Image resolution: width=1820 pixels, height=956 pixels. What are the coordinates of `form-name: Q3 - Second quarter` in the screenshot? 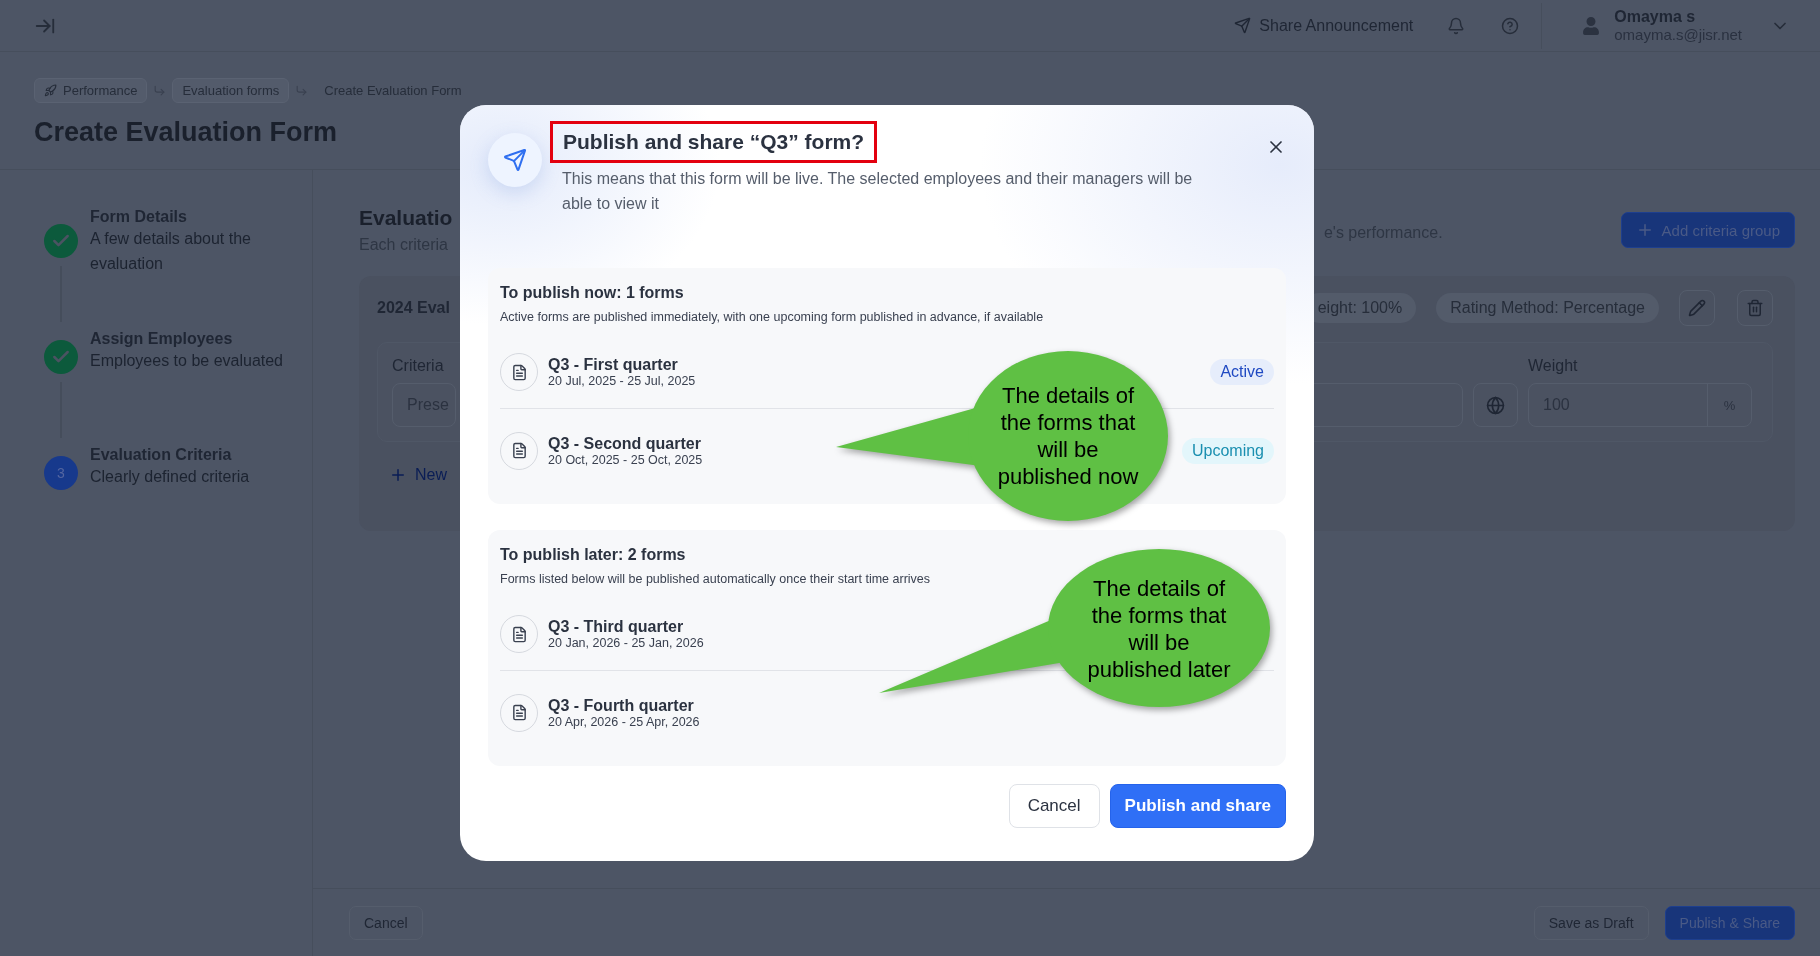 It's located at (625, 443).